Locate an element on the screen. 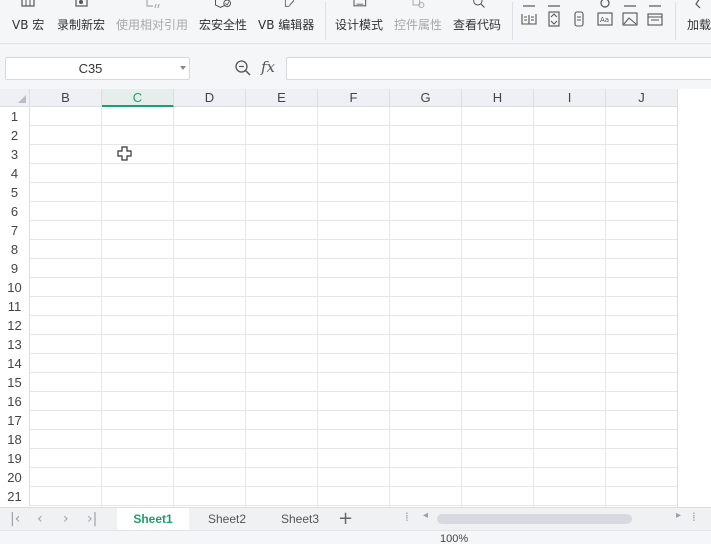  row-header-18: 18 is located at coordinates (15, 439).